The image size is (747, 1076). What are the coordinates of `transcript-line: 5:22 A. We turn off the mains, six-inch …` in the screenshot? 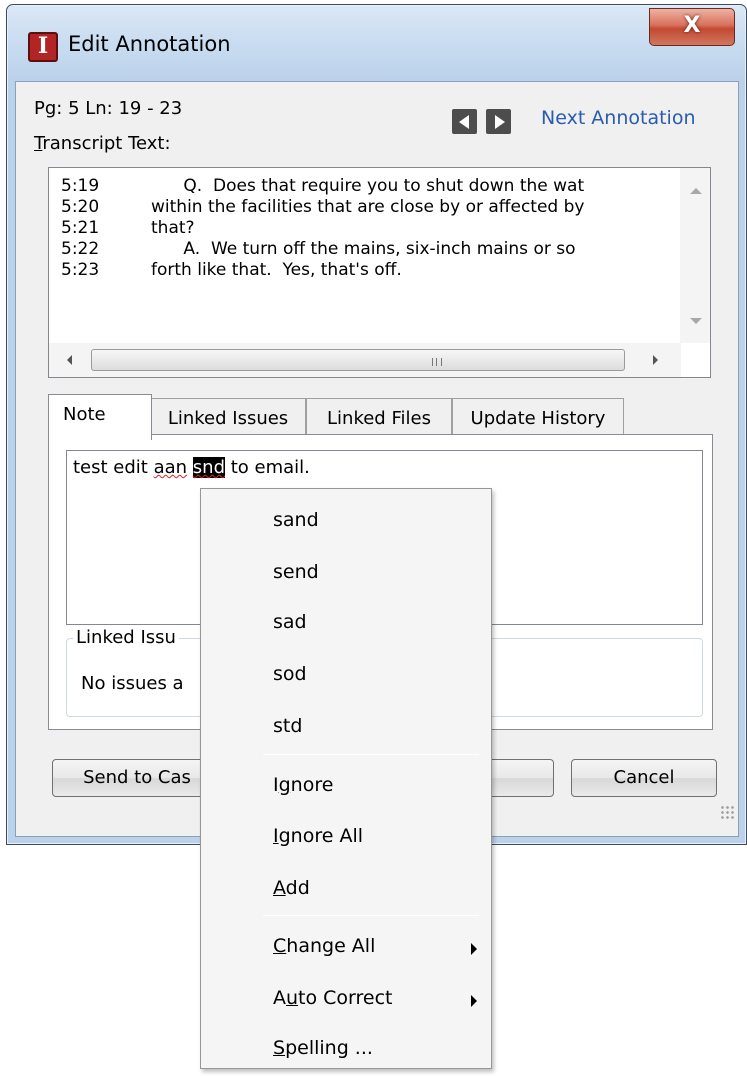 It's located at (366, 249).